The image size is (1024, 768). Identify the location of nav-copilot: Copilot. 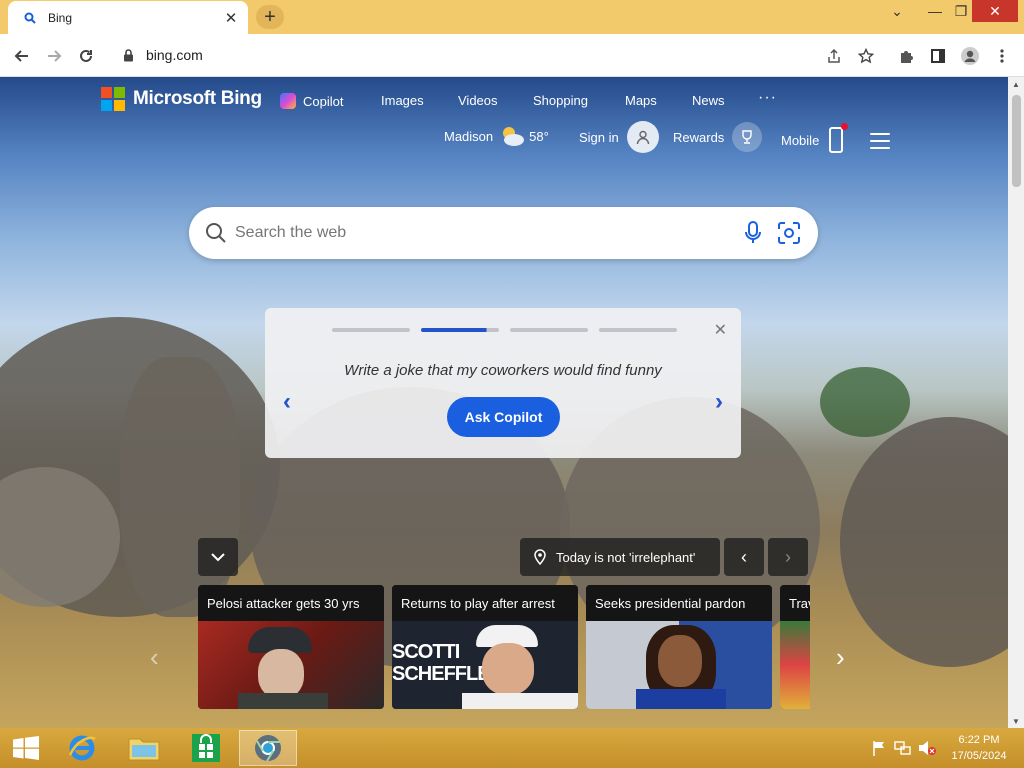
(311, 101).